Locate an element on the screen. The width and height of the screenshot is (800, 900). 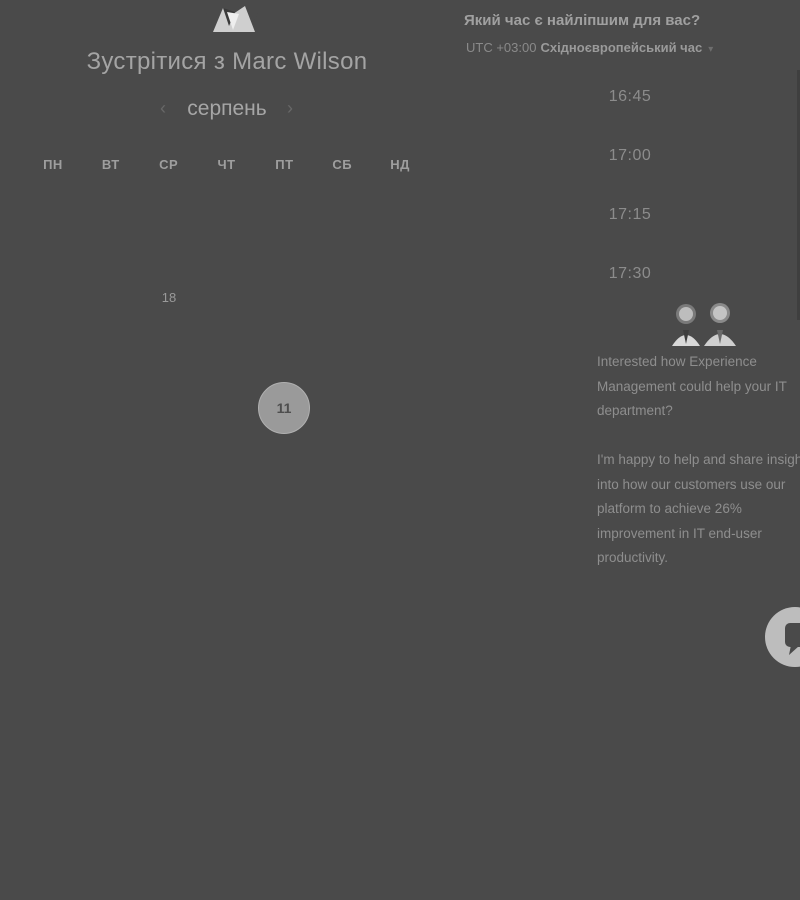
weekday-mon: ПН is located at coordinates (53, 164).